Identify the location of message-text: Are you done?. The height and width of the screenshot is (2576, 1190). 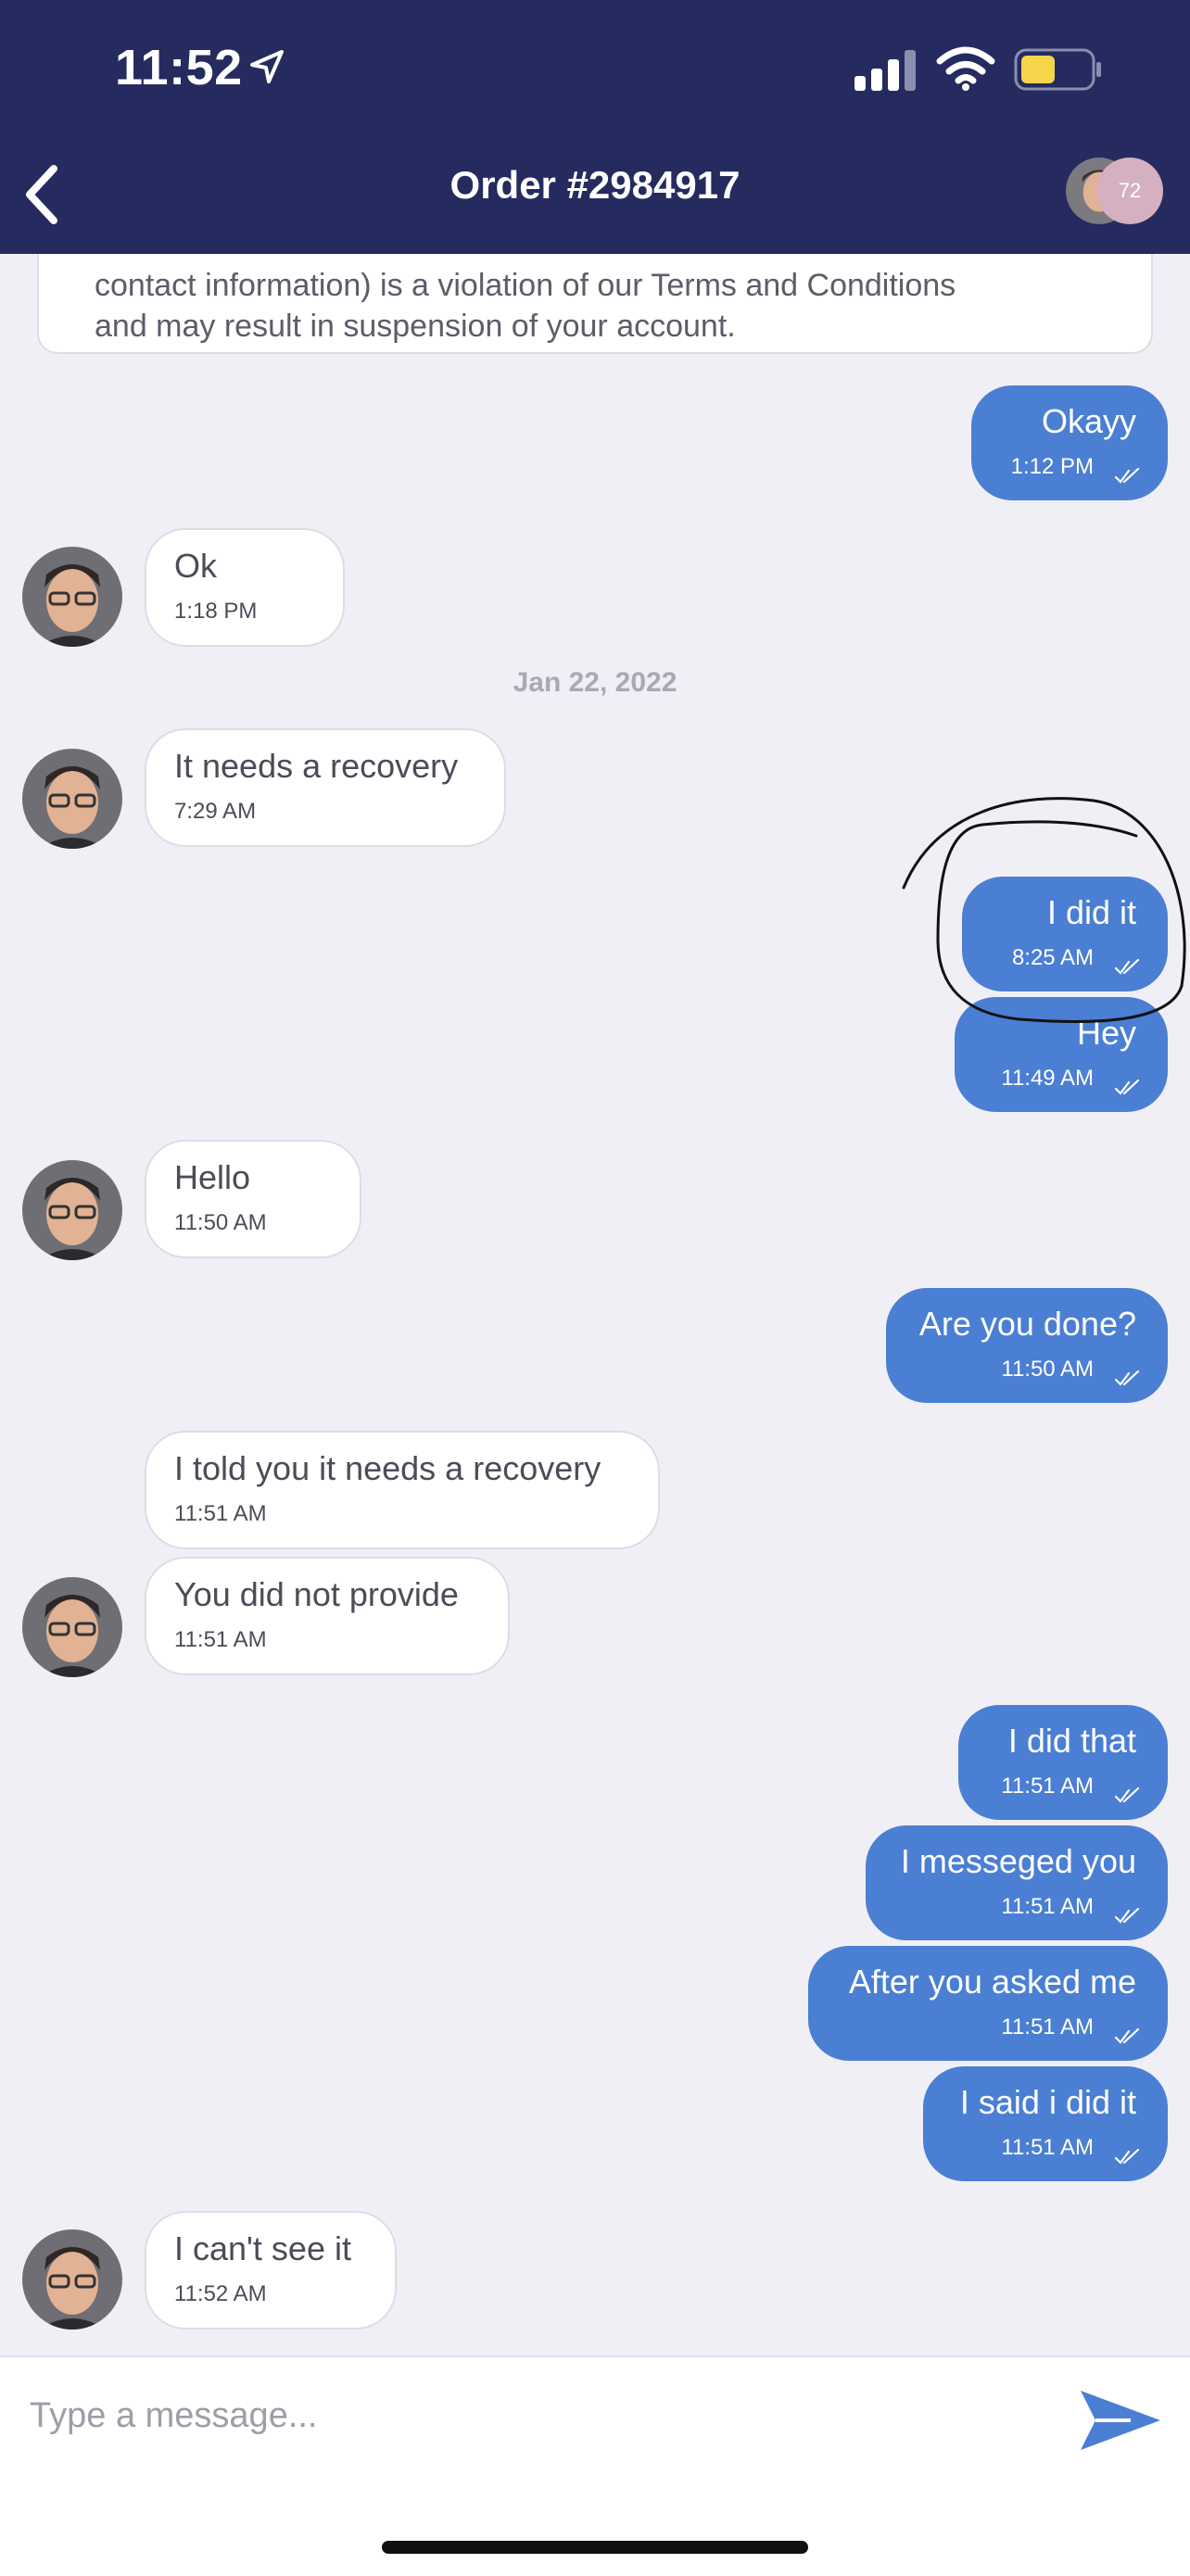
(1027, 1324).